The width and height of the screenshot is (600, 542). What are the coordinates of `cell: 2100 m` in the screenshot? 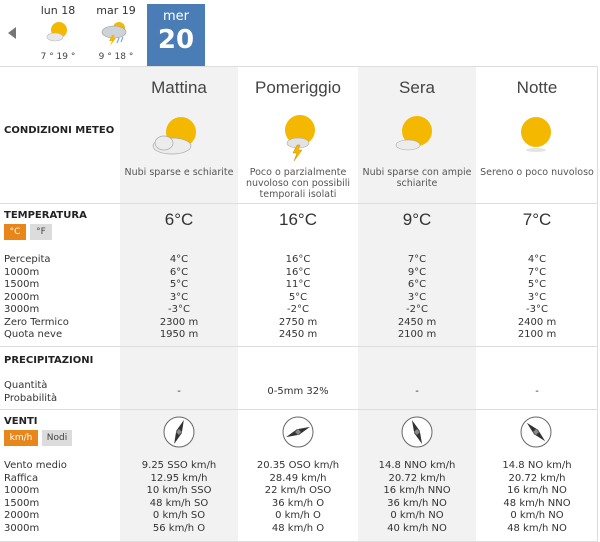 It's located at (537, 334).